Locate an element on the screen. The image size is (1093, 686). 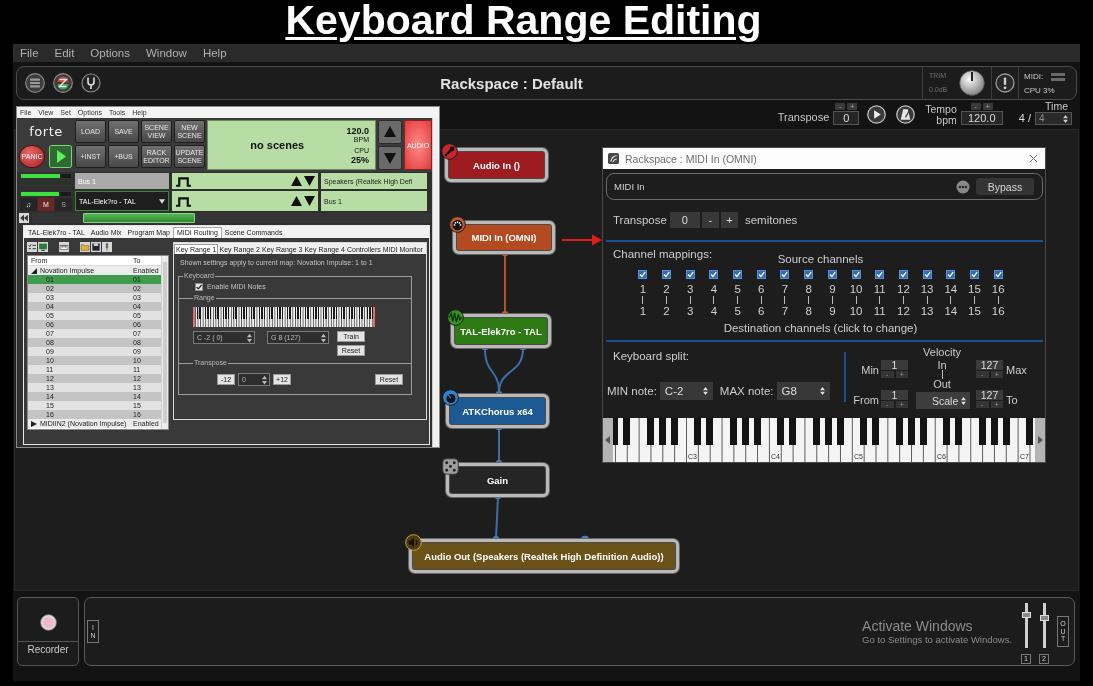
destination-channel-number: 5 is located at coordinates (737, 311).